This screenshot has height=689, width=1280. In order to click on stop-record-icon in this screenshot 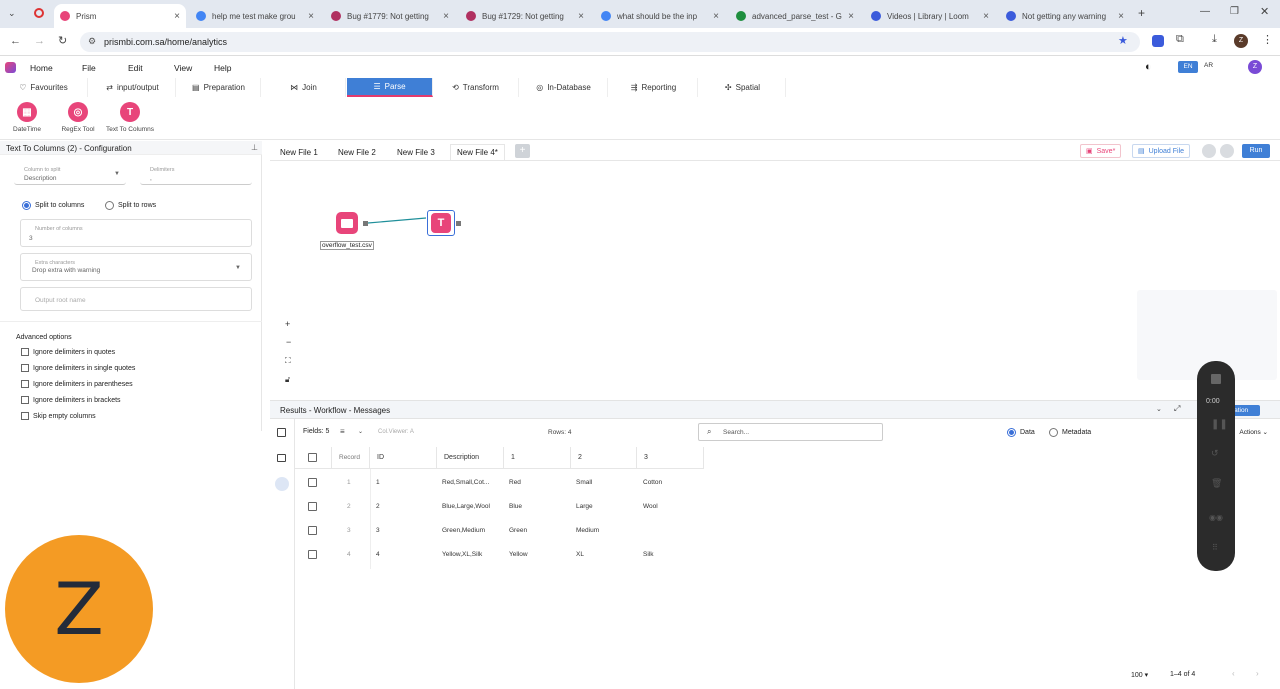, I will do `click(1216, 379)`.